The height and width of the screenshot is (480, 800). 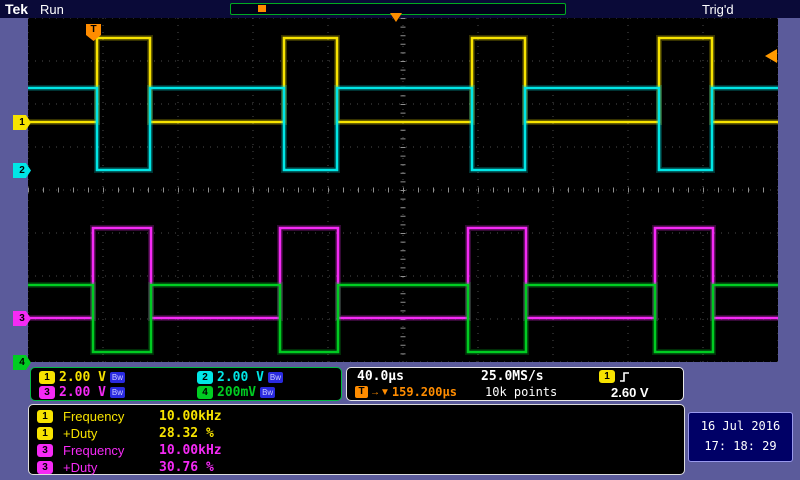 What do you see at coordinates (512, 376) in the screenshot?
I see `sample-rate-readout: 25.0MS/s` at bounding box center [512, 376].